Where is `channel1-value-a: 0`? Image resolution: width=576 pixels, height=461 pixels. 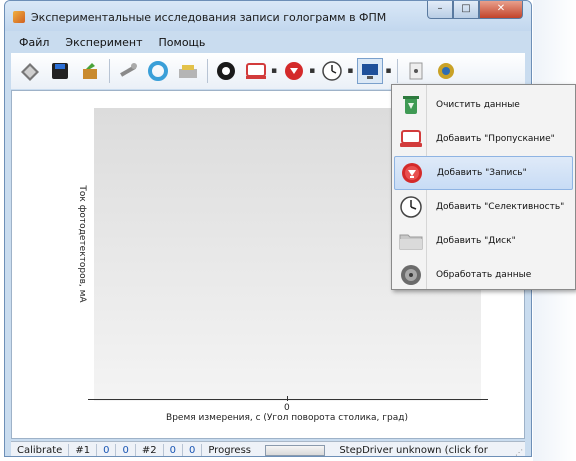
channel1-value-a: 0 is located at coordinates (107, 449).